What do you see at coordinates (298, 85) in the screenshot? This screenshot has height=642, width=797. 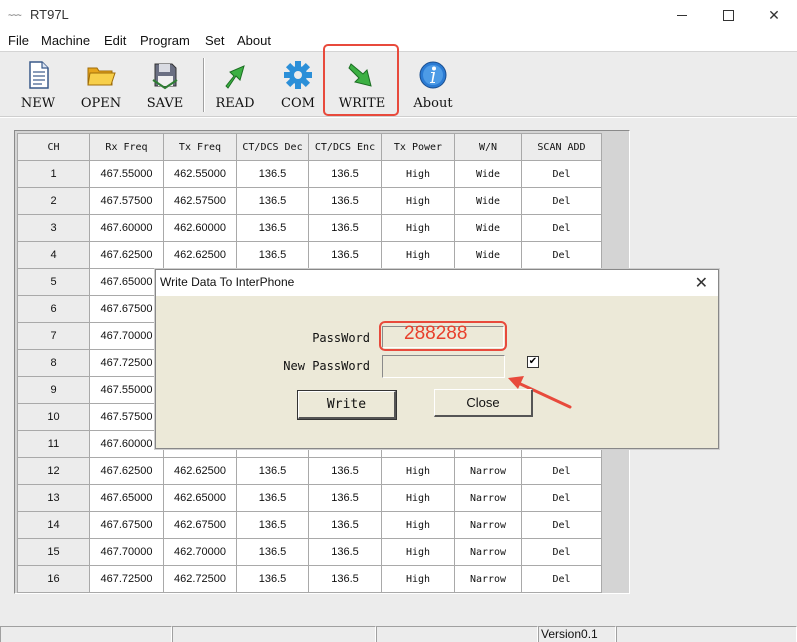 I see `com-button: COM` at bounding box center [298, 85].